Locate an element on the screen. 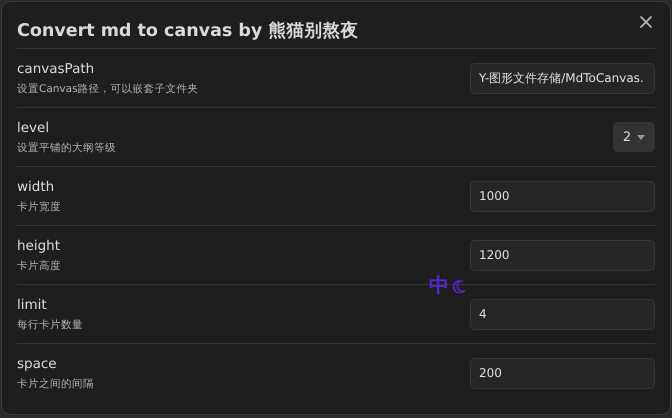 Image resolution: width=672 pixels, height=418 pixels. setting-description: 设置Canvas路径，可以嵌套子文件夹 is located at coordinates (108, 89).